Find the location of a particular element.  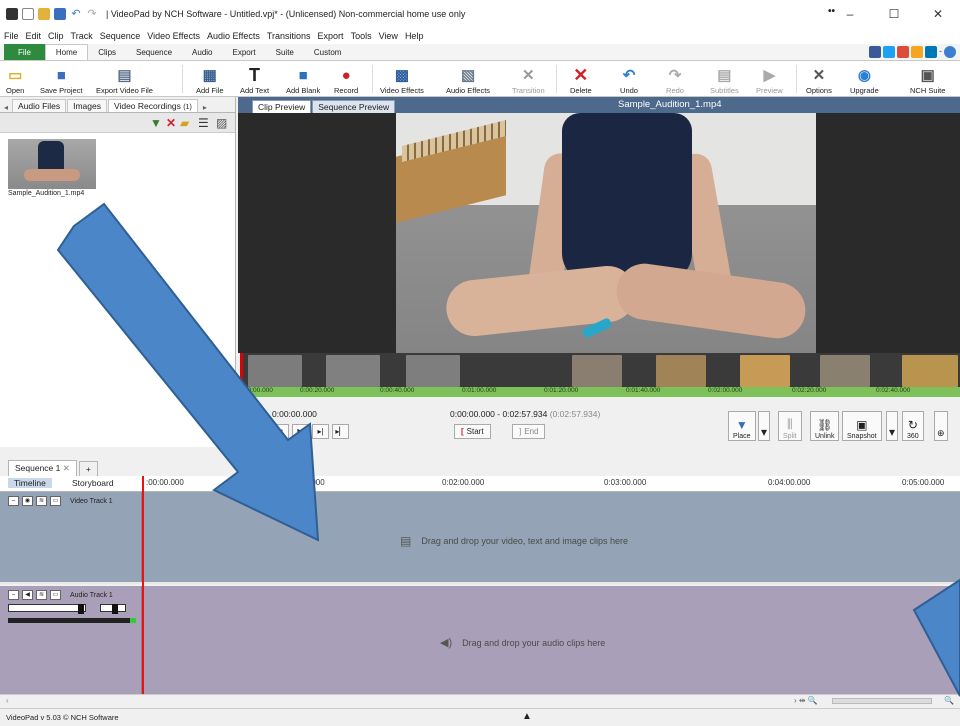

zoom-in-icon: 🔍 is located at coordinates (949, 700).